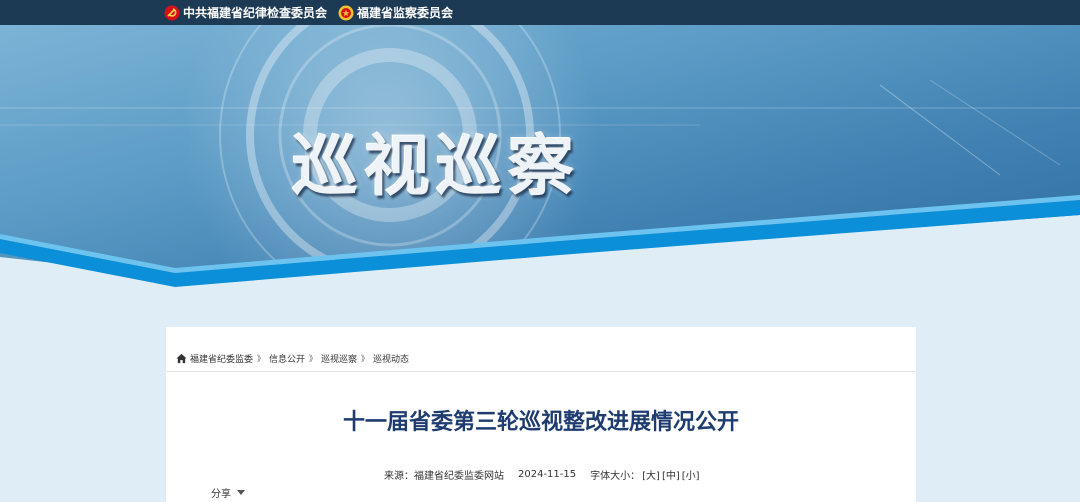  I want to click on font-size-medium-button: [中], so click(671, 474).